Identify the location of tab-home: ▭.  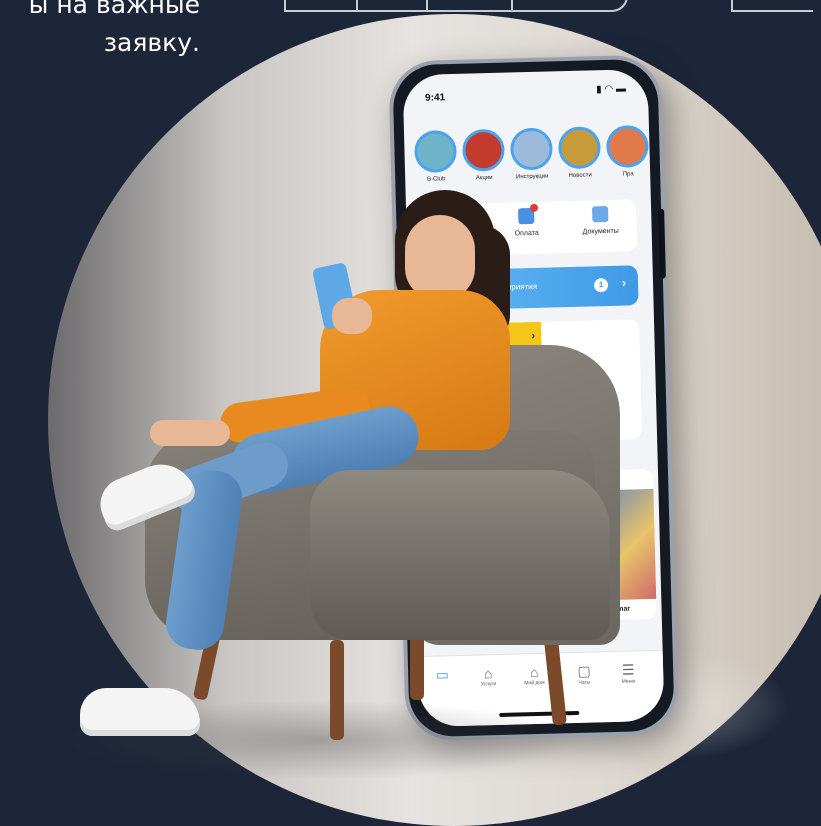
(442, 675).